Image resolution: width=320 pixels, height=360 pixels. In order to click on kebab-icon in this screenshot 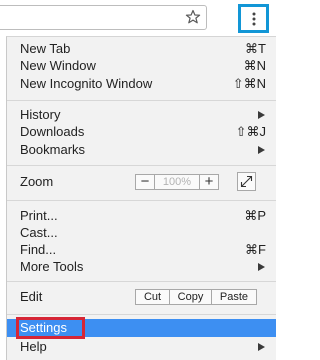, I will do `click(253, 18)`.